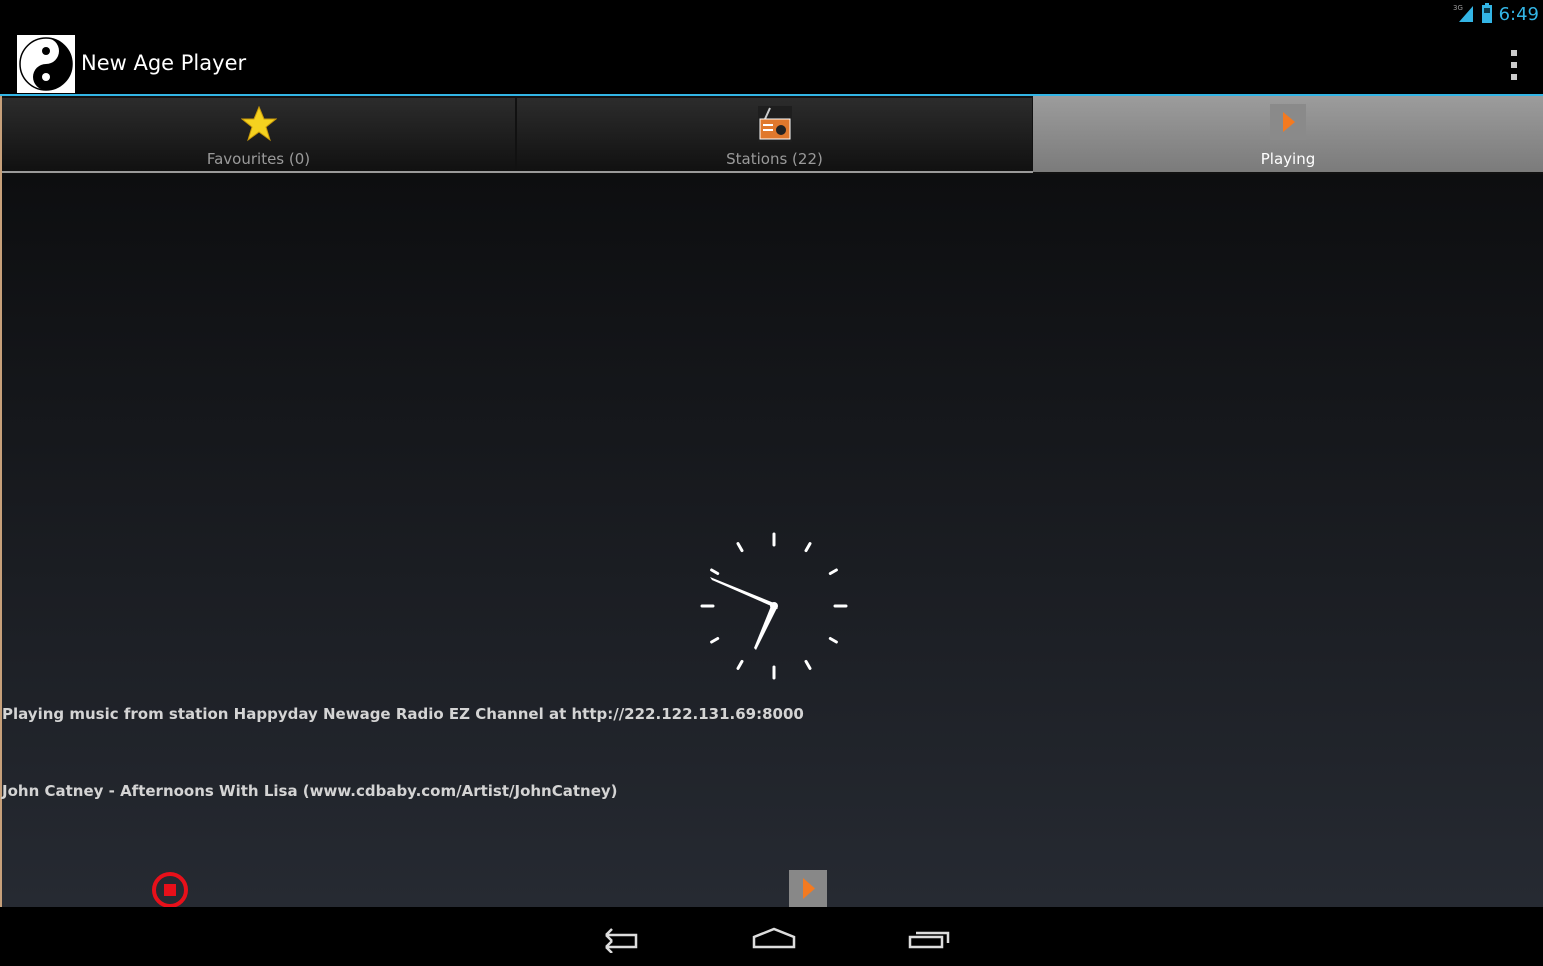 Image resolution: width=1543 pixels, height=966 pixels. I want to click on tab-stations-label: Stations (22), so click(774, 159).